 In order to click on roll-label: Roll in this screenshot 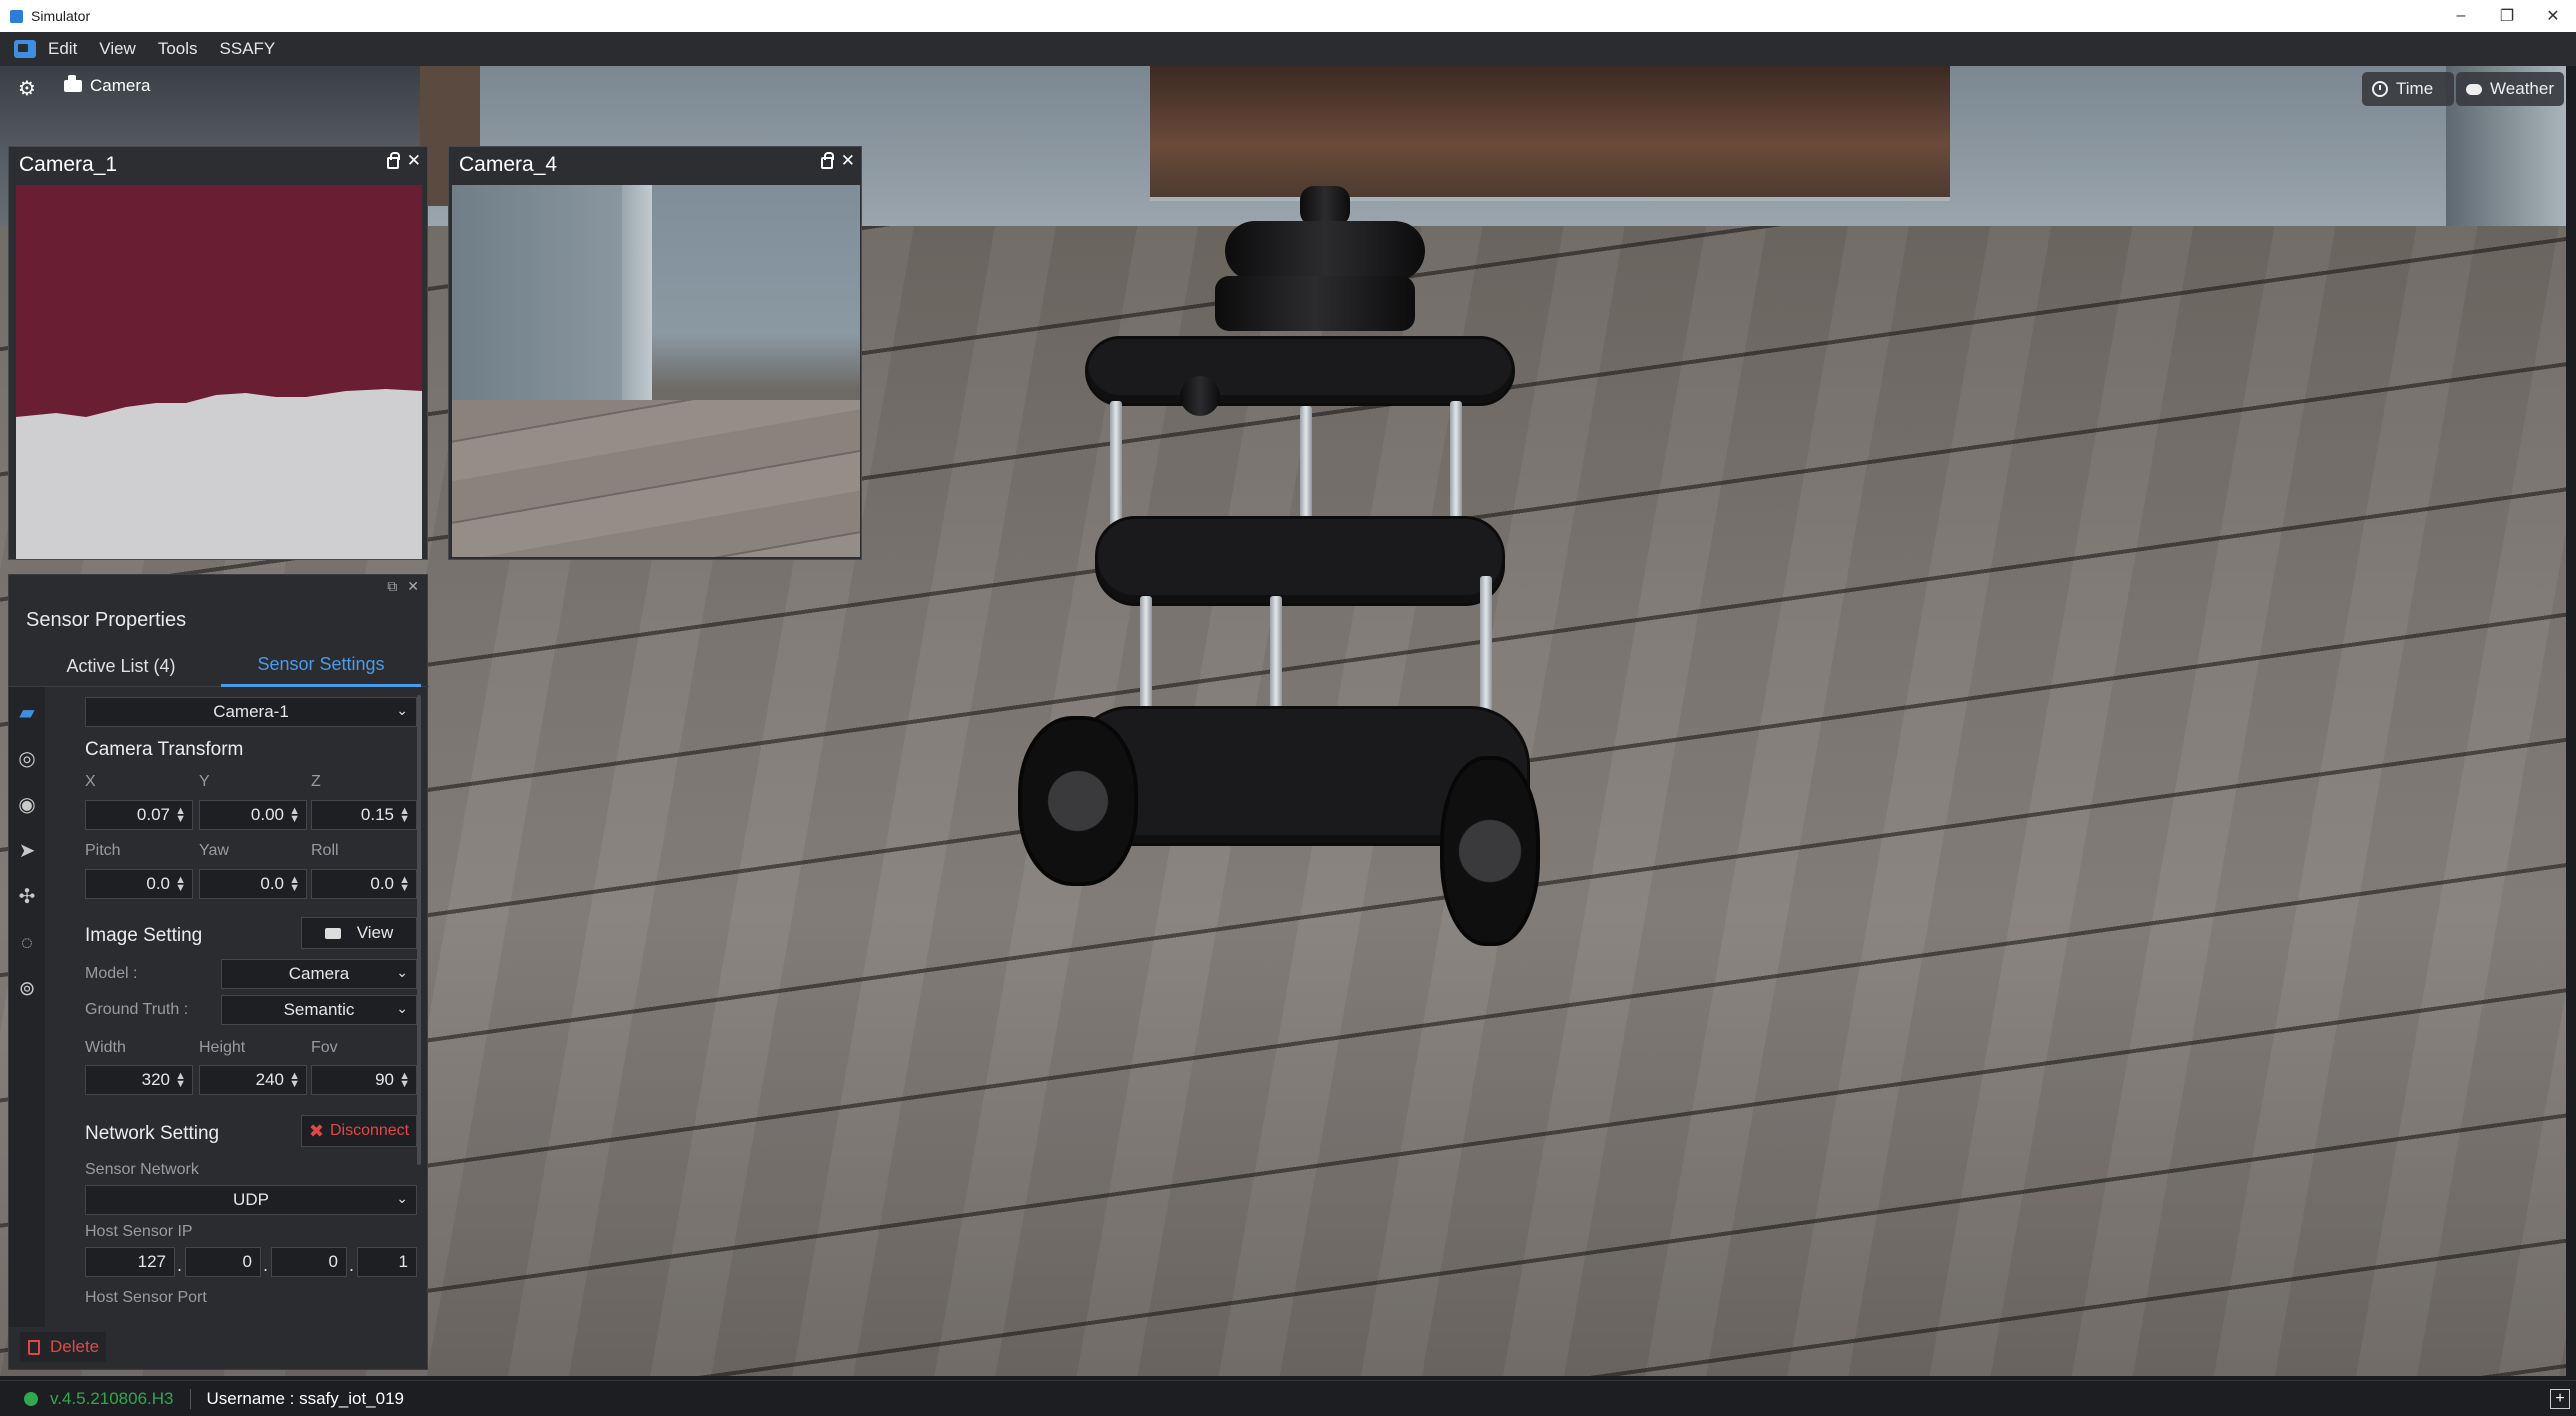, I will do `click(325, 850)`.